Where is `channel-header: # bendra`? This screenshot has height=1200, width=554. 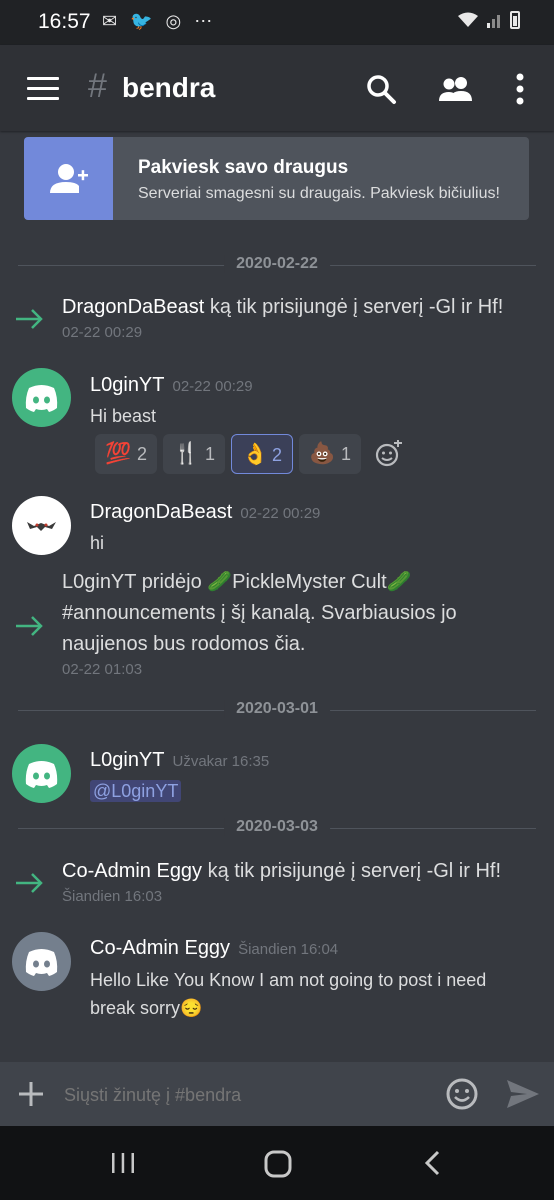 channel-header: # bendra is located at coordinates (277, 88).